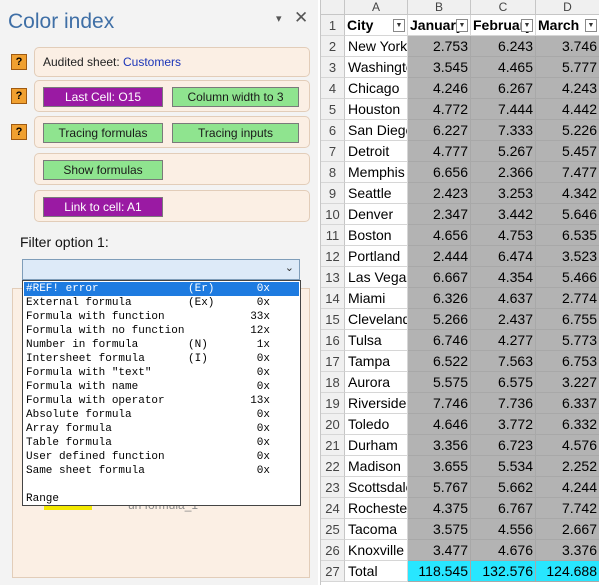 The height and width of the screenshot is (585, 599). Describe the element at coordinates (333, 88) in the screenshot. I see `row-header: 4` at that location.